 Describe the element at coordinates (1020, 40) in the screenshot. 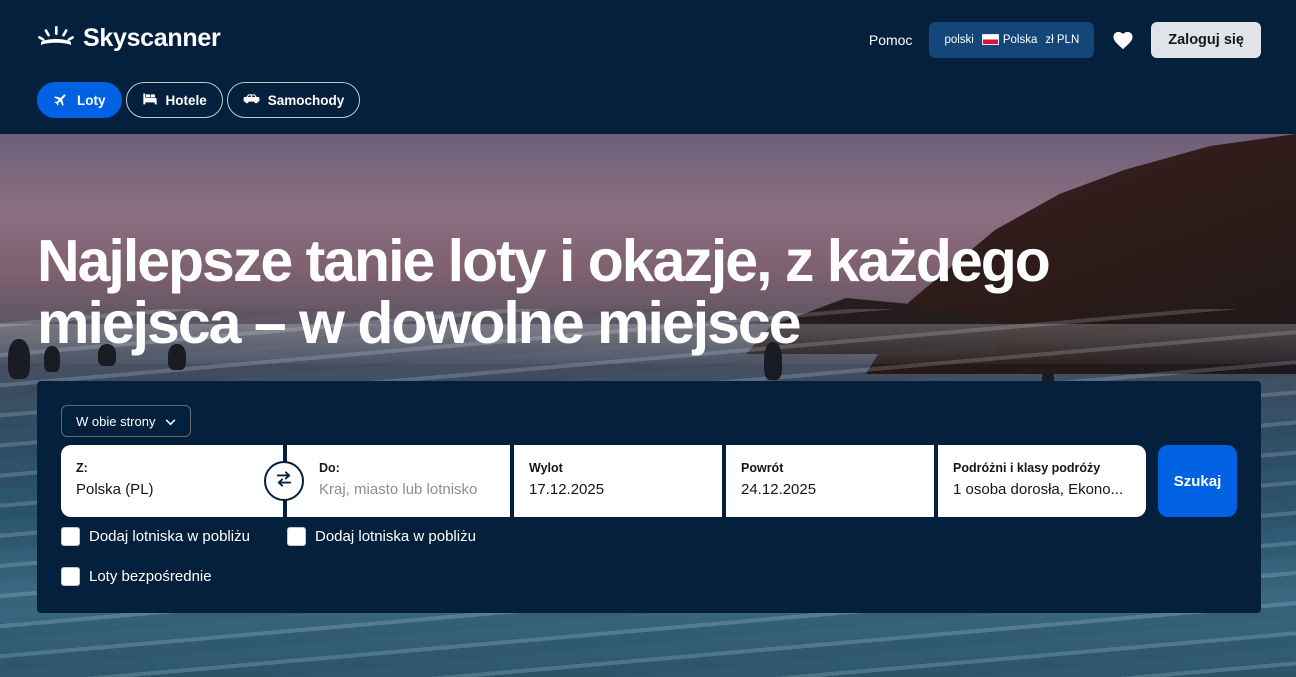

I see `country-name: Polska` at that location.